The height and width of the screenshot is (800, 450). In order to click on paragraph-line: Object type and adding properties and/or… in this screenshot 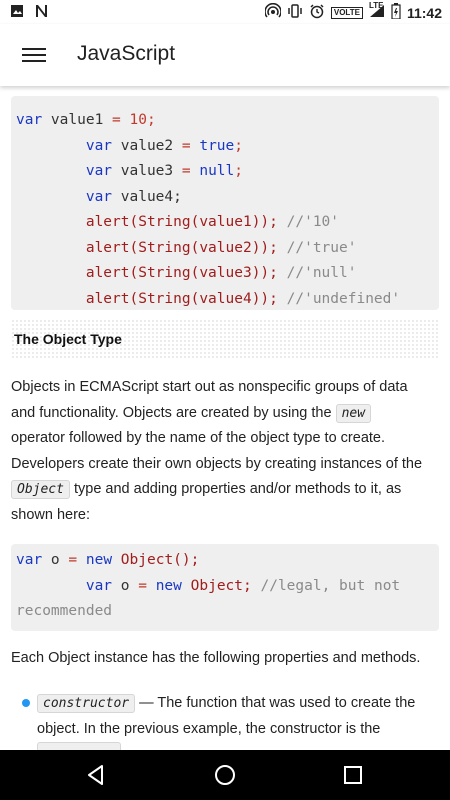, I will do `click(225, 490)`.